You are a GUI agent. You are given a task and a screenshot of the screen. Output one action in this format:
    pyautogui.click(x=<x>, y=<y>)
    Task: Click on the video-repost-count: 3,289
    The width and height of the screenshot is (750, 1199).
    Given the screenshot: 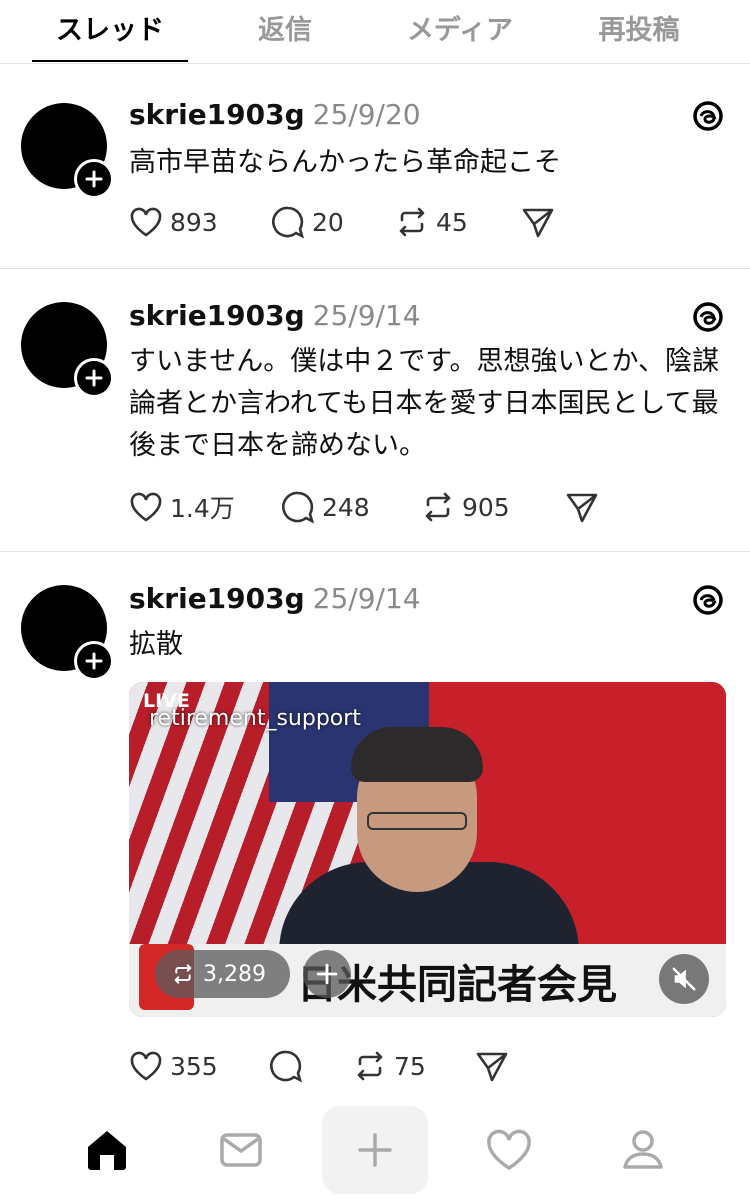 What is the action you would take?
    pyautogui.click(x=234, y=974)
    